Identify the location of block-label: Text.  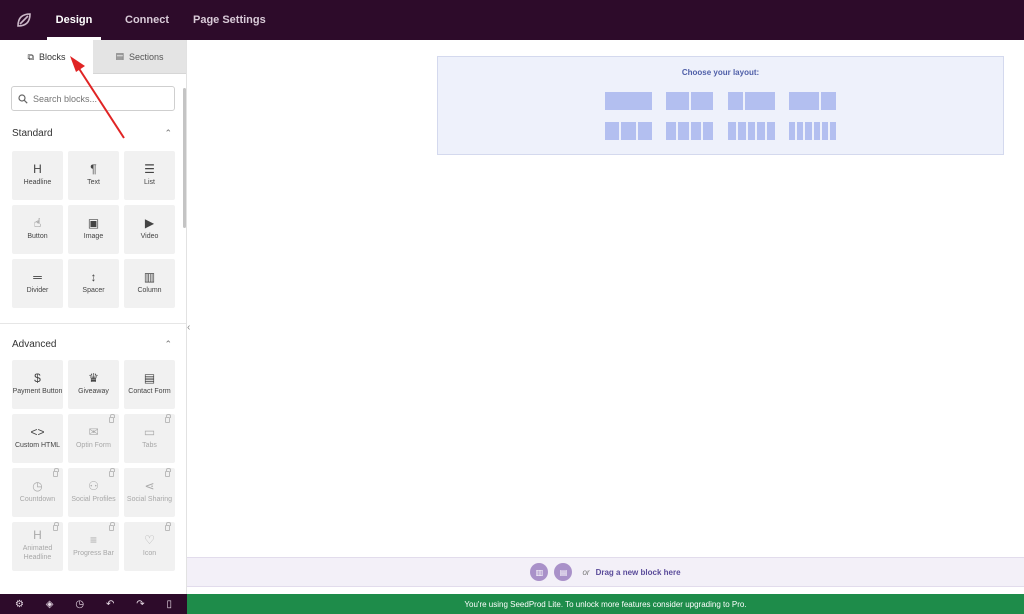
(93, 182).